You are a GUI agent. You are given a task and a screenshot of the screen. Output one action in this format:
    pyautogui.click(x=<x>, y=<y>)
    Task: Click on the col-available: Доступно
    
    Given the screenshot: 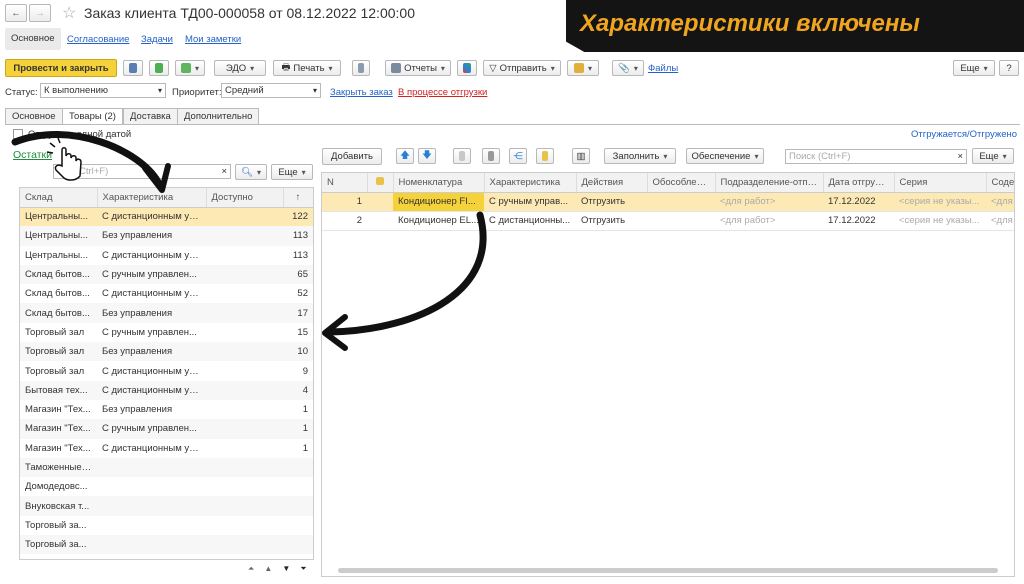 What is the action you would take?
    pyautogui.click(x=245, y=198)
    